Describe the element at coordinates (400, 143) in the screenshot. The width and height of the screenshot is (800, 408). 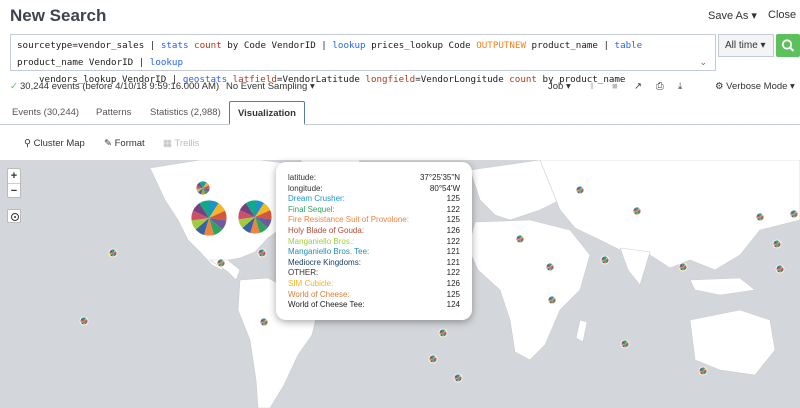
I see `visualization-toolbar: ⚲ Cluster Map ✎ Format ▦ Trellis` at that location.